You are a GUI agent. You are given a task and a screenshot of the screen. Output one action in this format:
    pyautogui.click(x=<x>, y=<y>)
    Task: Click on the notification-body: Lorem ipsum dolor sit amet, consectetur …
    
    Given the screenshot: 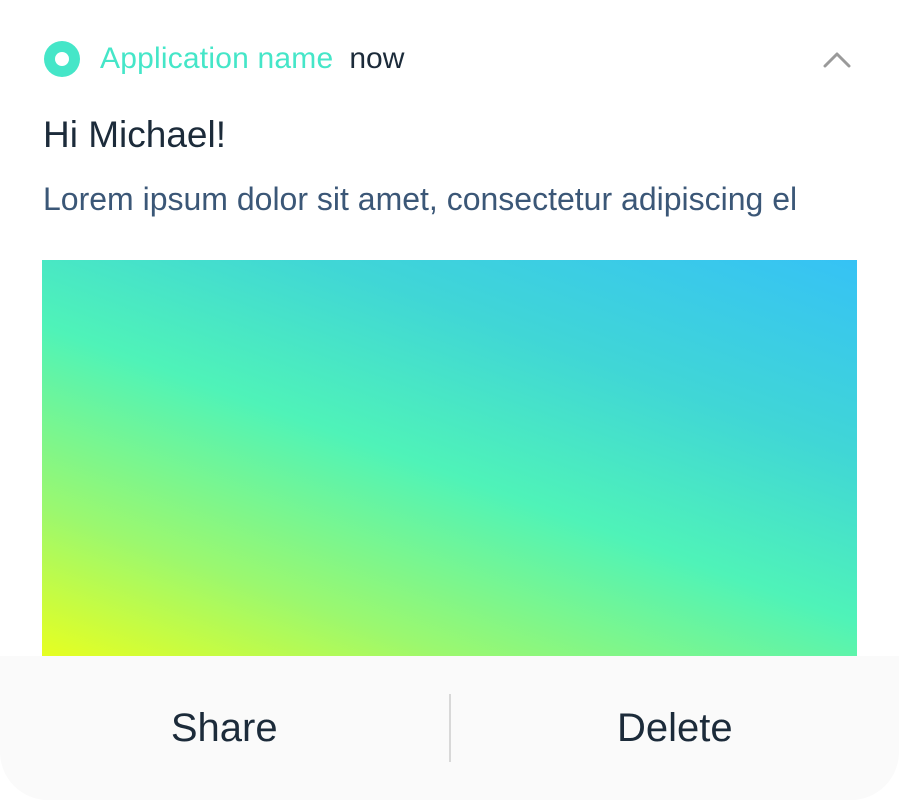 What is the action you would take?
    pyautogui.click(x=420, y=199)
    